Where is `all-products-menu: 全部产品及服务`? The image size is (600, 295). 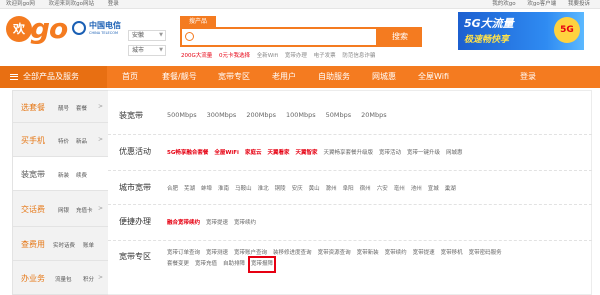 all-products-menu: 全部产品及服务 is located at coordinates (53, 77).